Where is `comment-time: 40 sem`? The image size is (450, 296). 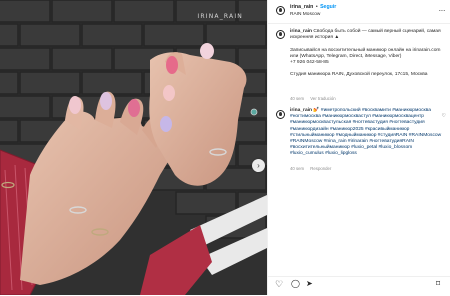
comment-time: 40 sem is located at coordinates (297, 168).